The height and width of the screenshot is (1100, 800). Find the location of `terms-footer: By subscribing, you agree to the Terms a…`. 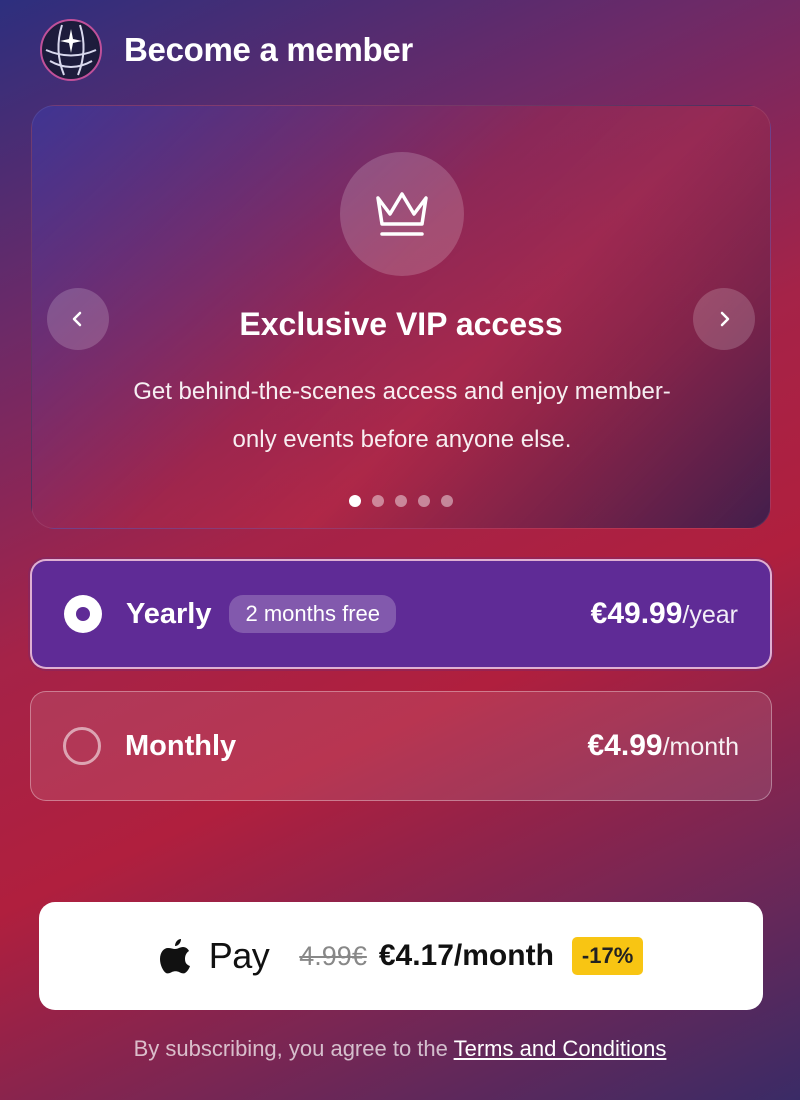

terms-footer: By subscribing, you agree to the Terms a… is located at coordinates (400, 1049).